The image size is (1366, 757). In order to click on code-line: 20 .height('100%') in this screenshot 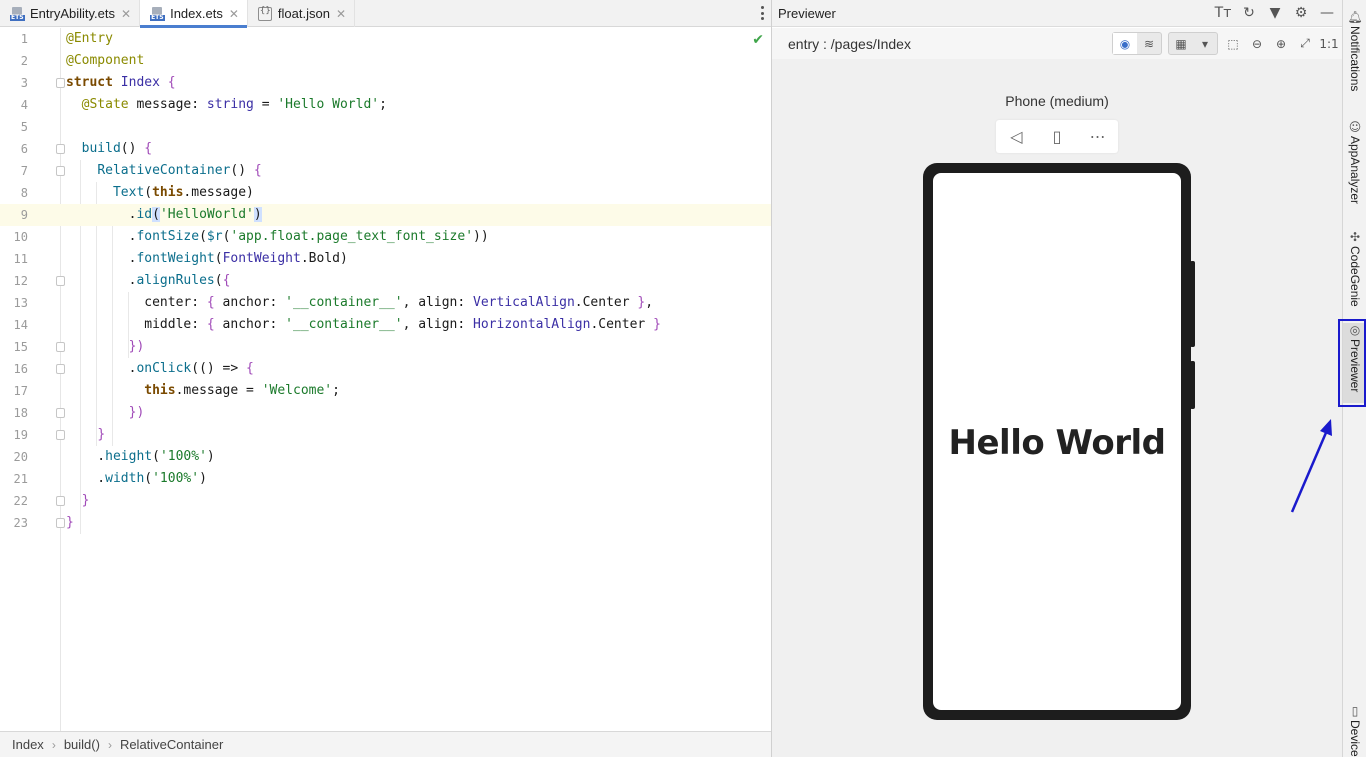, I will do `click(386, 457)`.